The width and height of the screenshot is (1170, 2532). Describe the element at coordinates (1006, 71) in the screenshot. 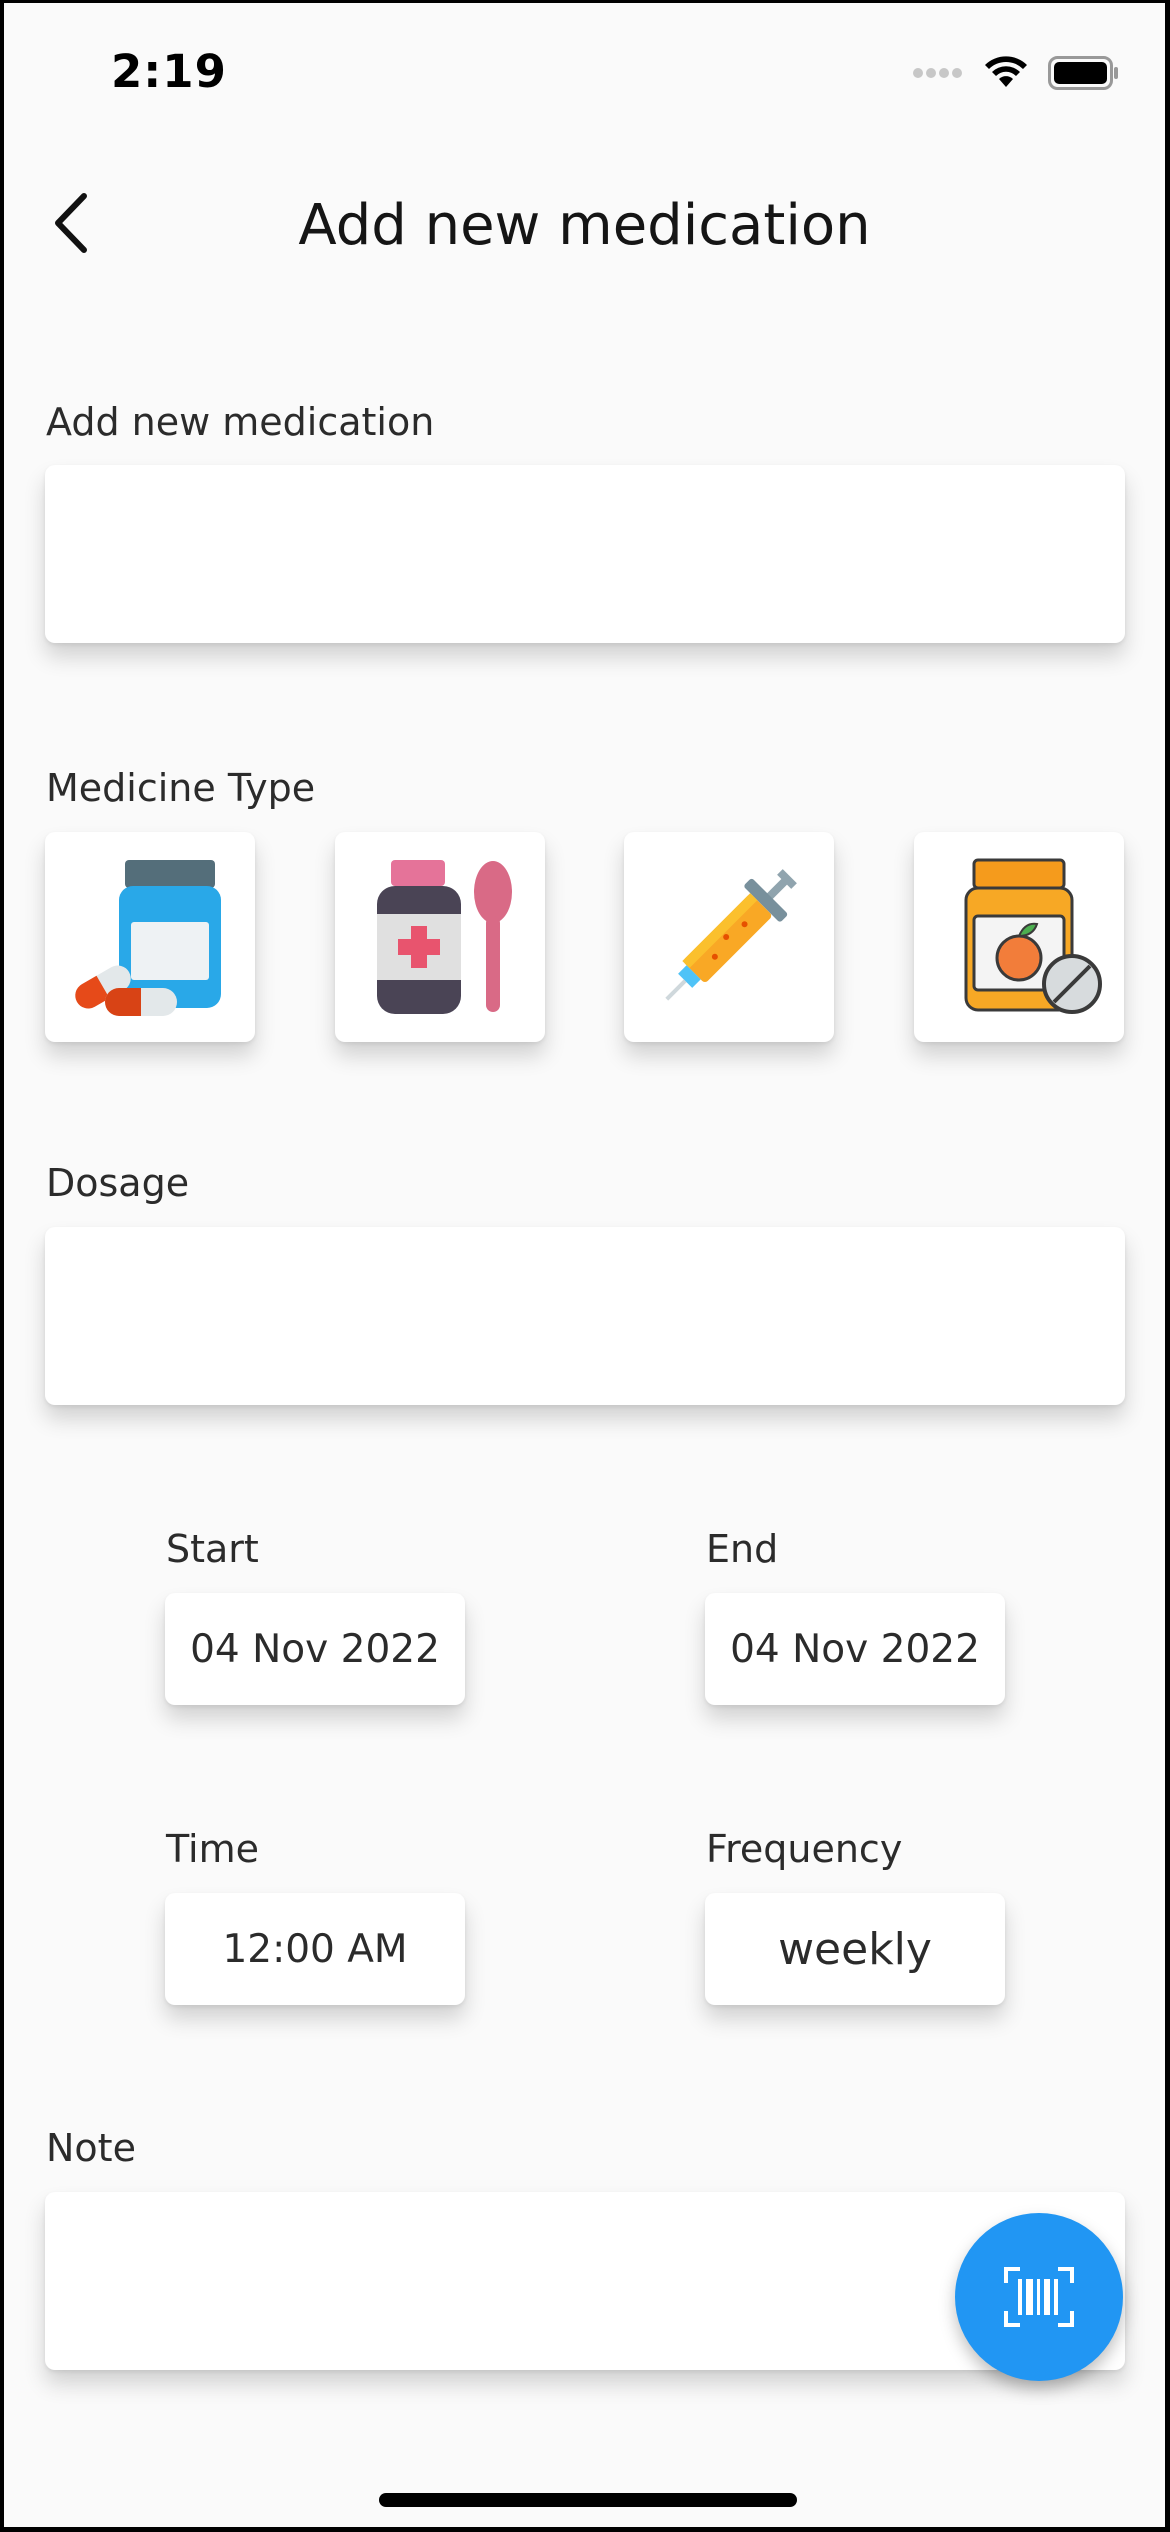

I see `wifi-icon` at that location.